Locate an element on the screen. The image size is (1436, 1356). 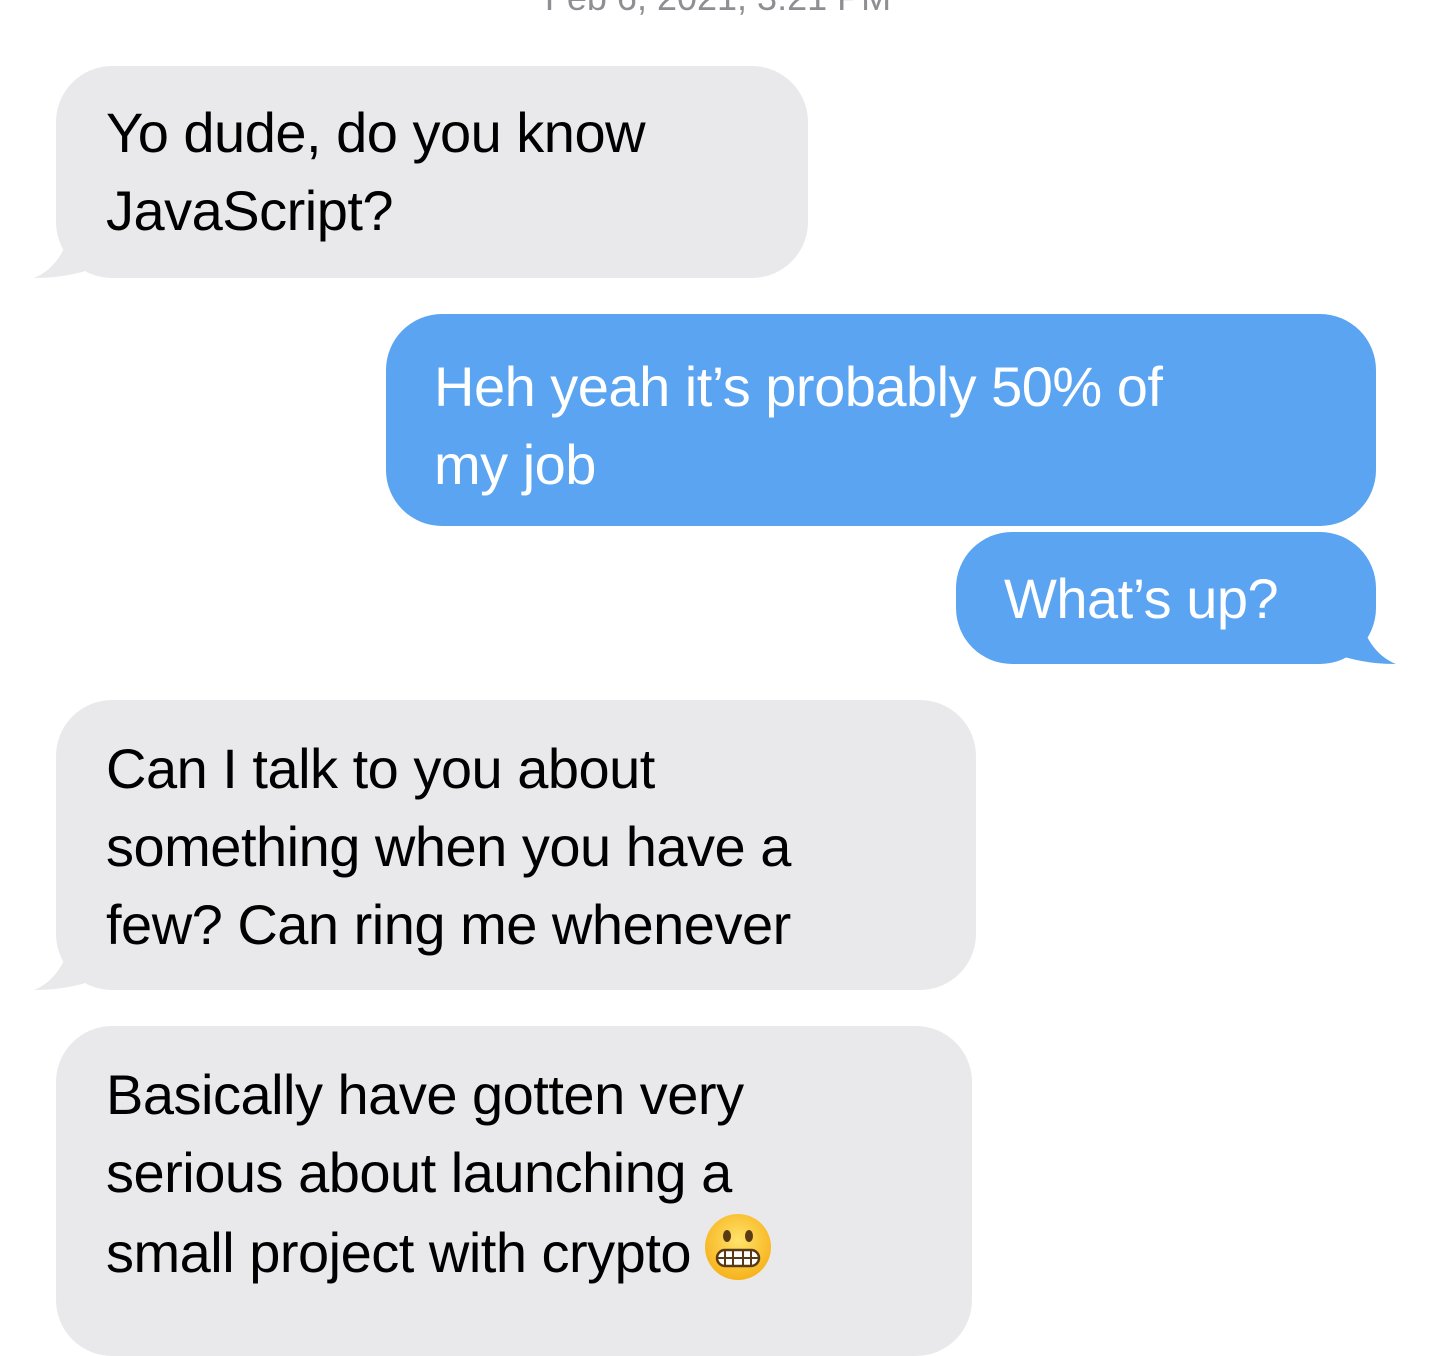
grimacing-face-emoji is located at coordinates (738, 1247).